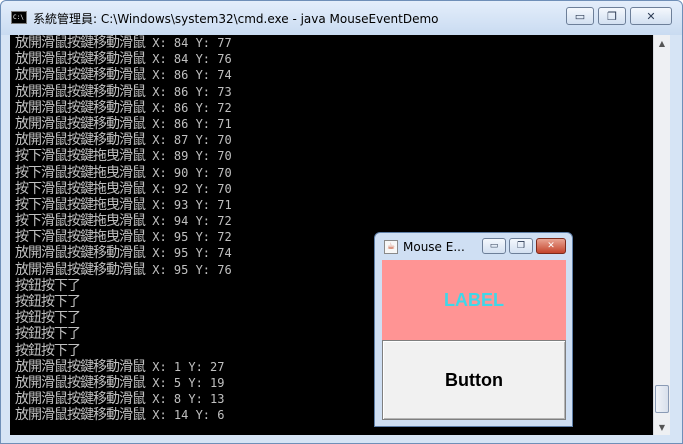  I want to click on java-window-controls: ▭ ❐ ✕, so click(524, 246).